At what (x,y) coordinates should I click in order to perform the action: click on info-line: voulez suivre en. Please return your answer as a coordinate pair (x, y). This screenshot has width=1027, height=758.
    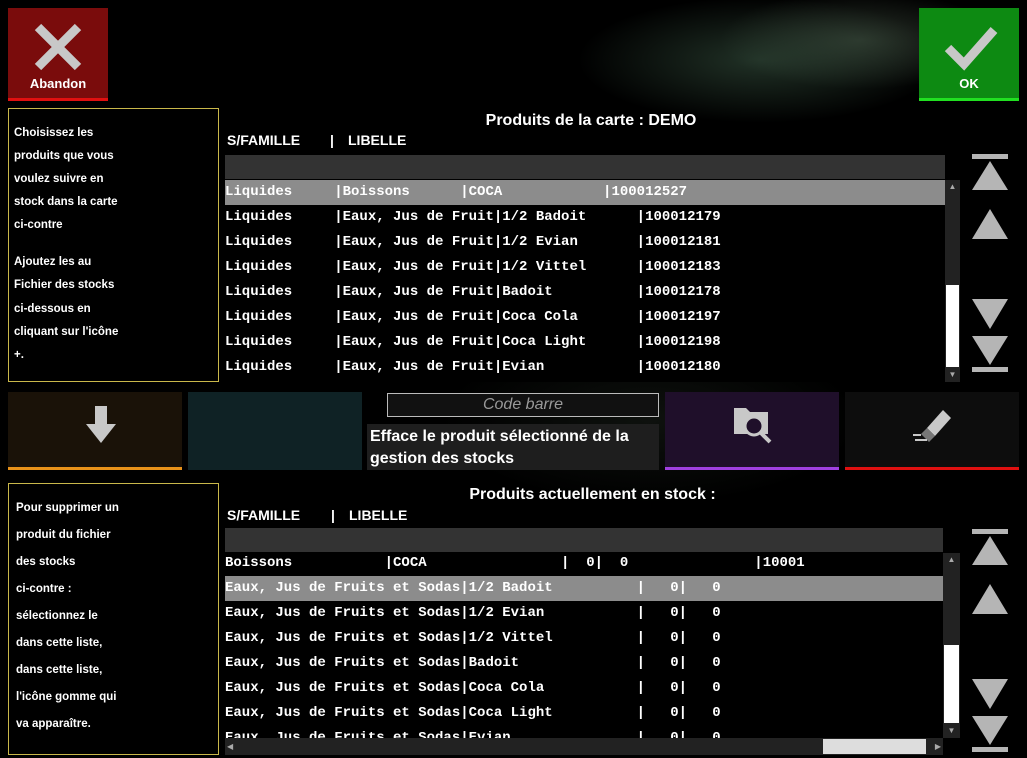
    Looking at the image, I should click on (59, 179).